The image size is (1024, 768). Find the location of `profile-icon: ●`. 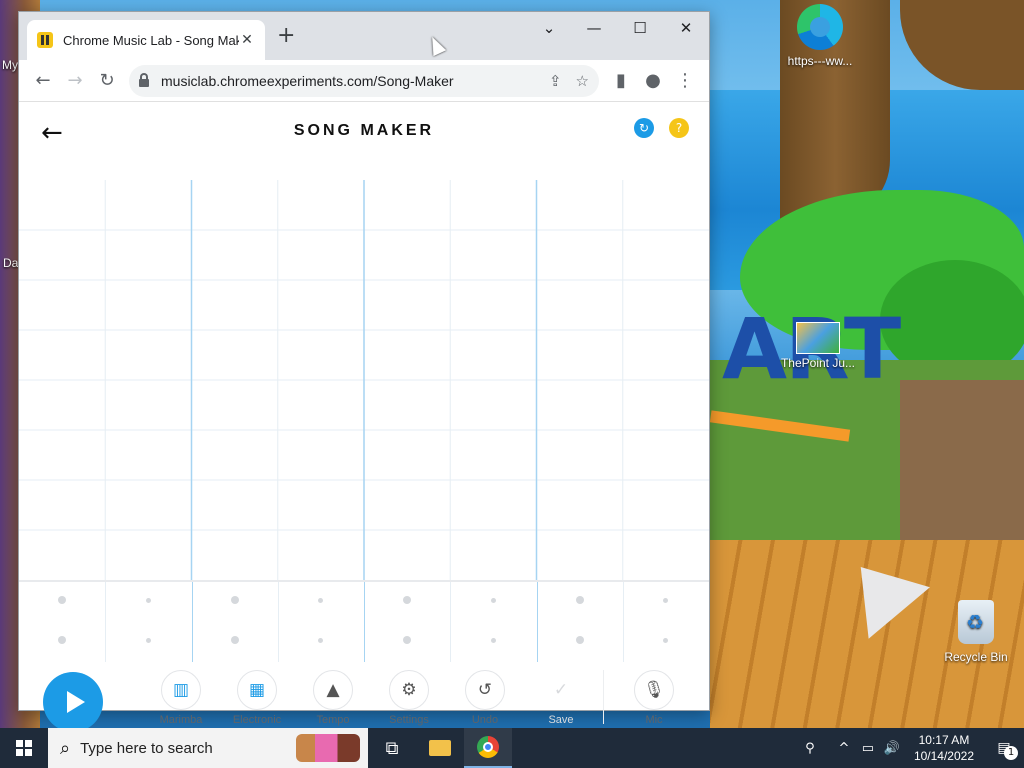

profile-icon: ● is located at coordinates (653, 81).